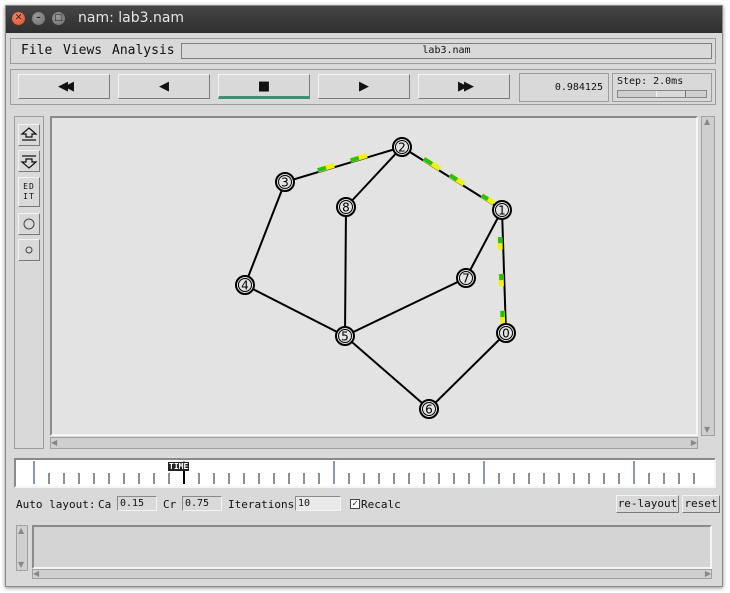 This screenshot has height=593, width=730. I want to click on add-node-button, so click(29, 224).